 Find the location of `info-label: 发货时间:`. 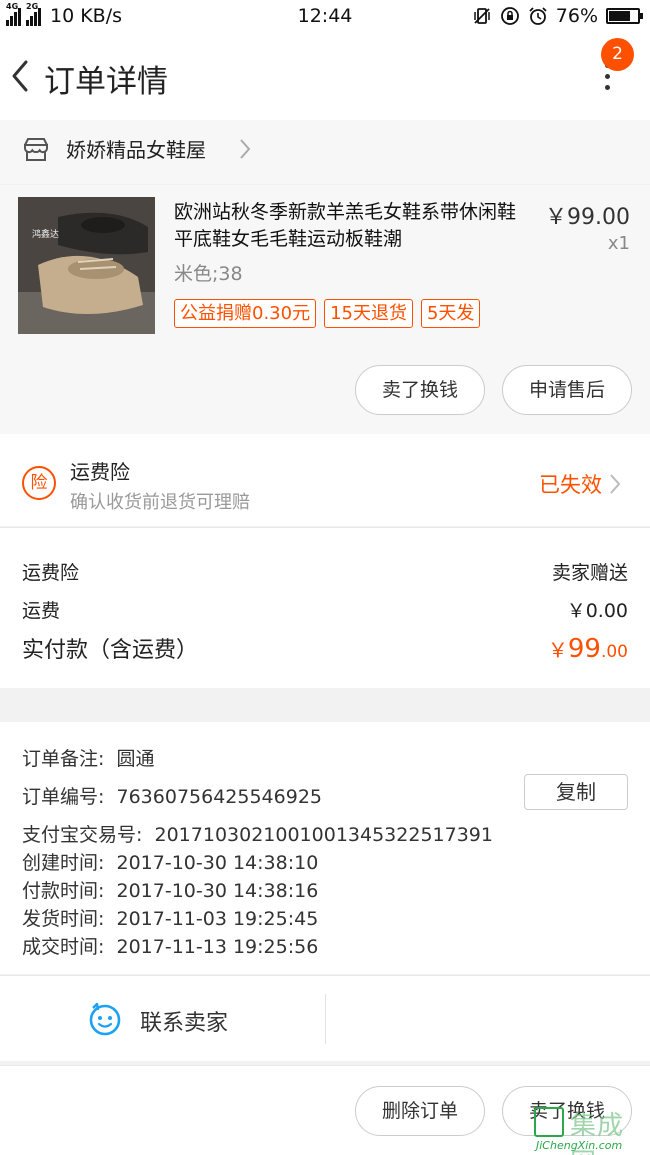

info-label: 发货时间: is located at coordinates (63, 919).